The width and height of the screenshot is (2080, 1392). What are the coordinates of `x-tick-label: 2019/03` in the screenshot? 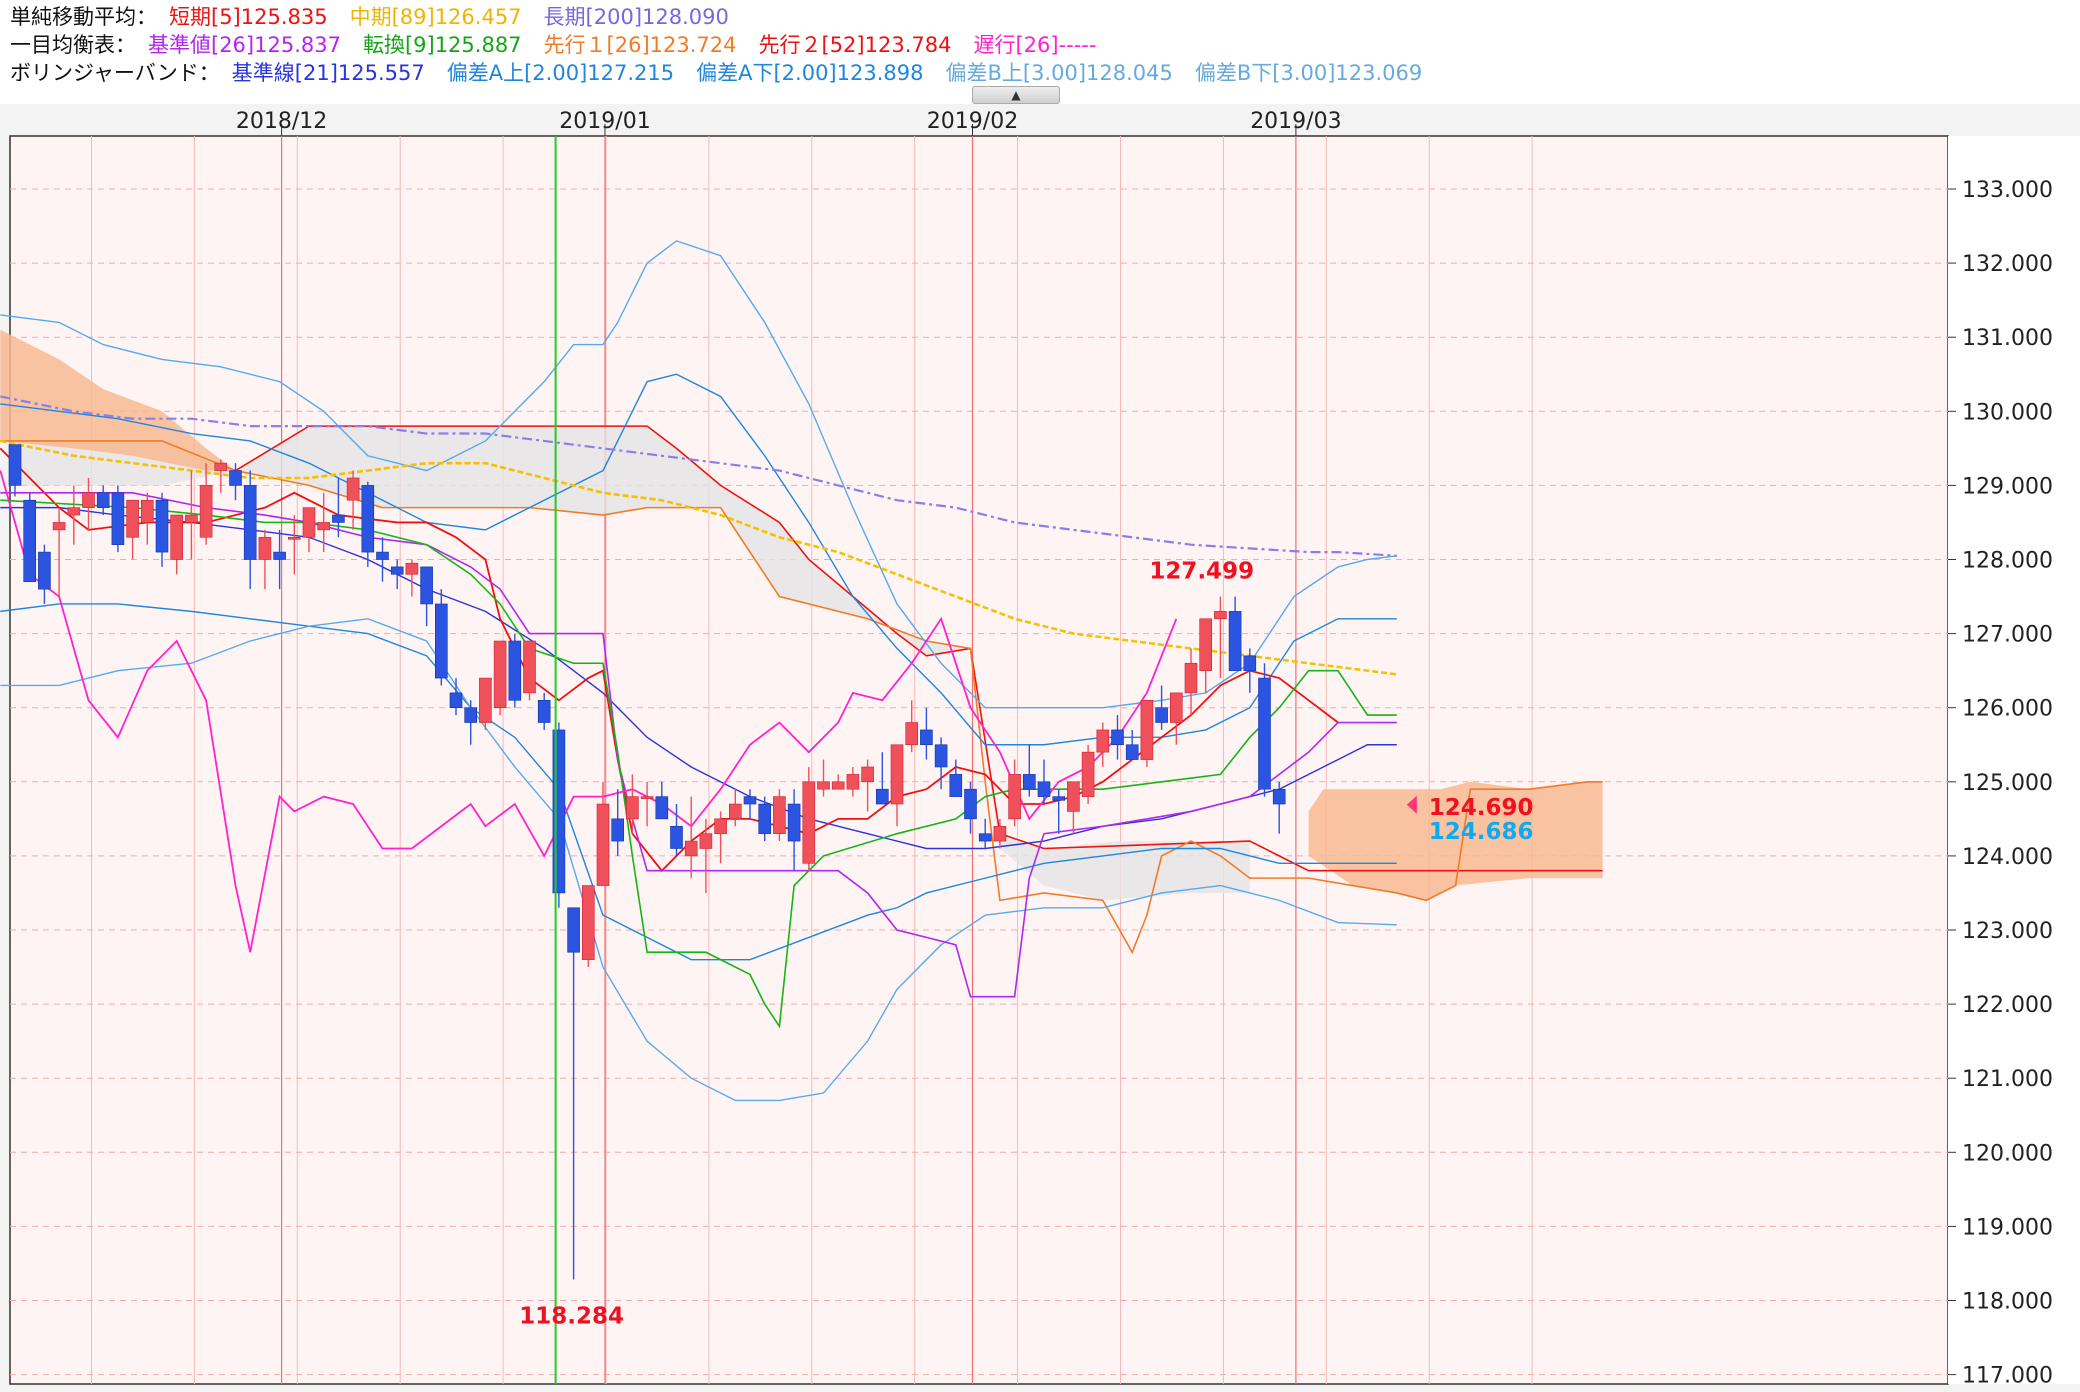 It's located at (1295, 121).